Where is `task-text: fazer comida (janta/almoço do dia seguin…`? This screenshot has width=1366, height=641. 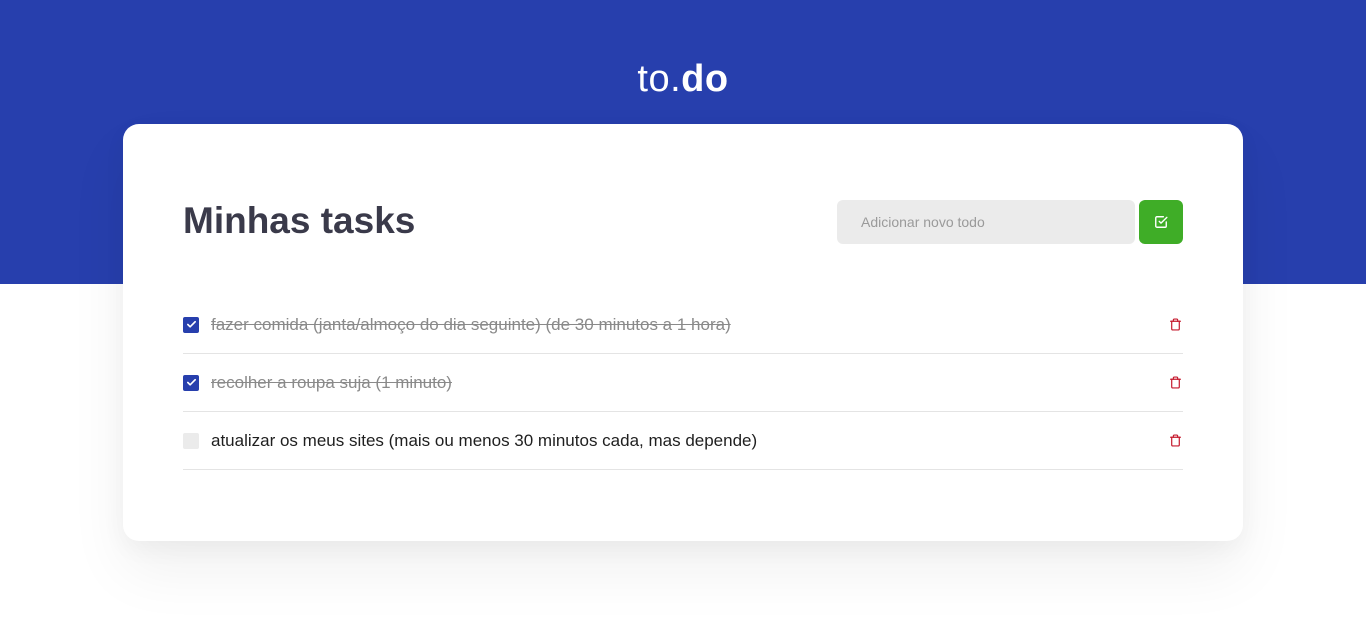
task-text: fazer comida (janta/almoço do dia seguin… is located at coordinates (471, 324).